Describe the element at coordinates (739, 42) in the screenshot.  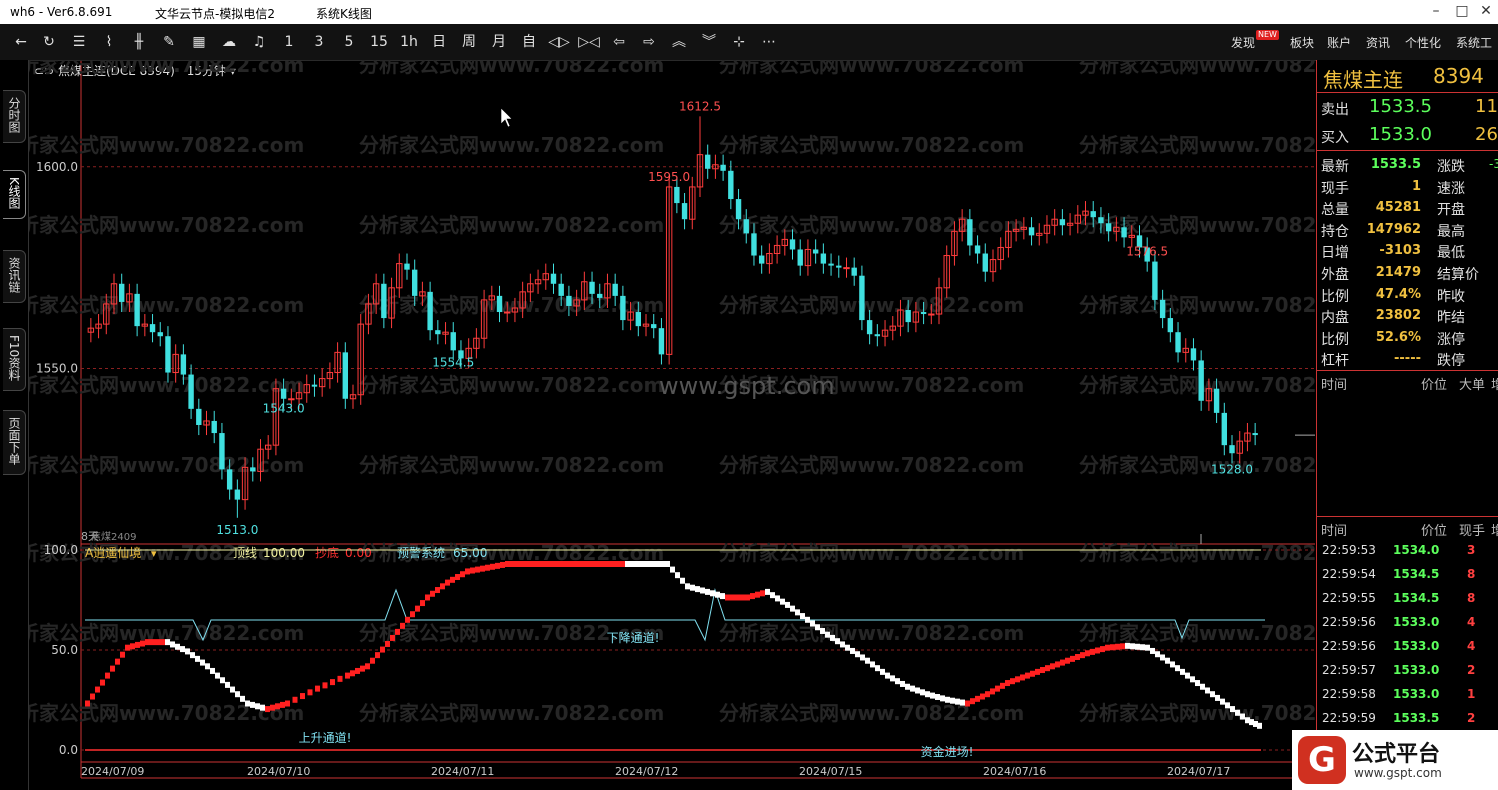
I see `crosshair-icon: ⊹` at that location.